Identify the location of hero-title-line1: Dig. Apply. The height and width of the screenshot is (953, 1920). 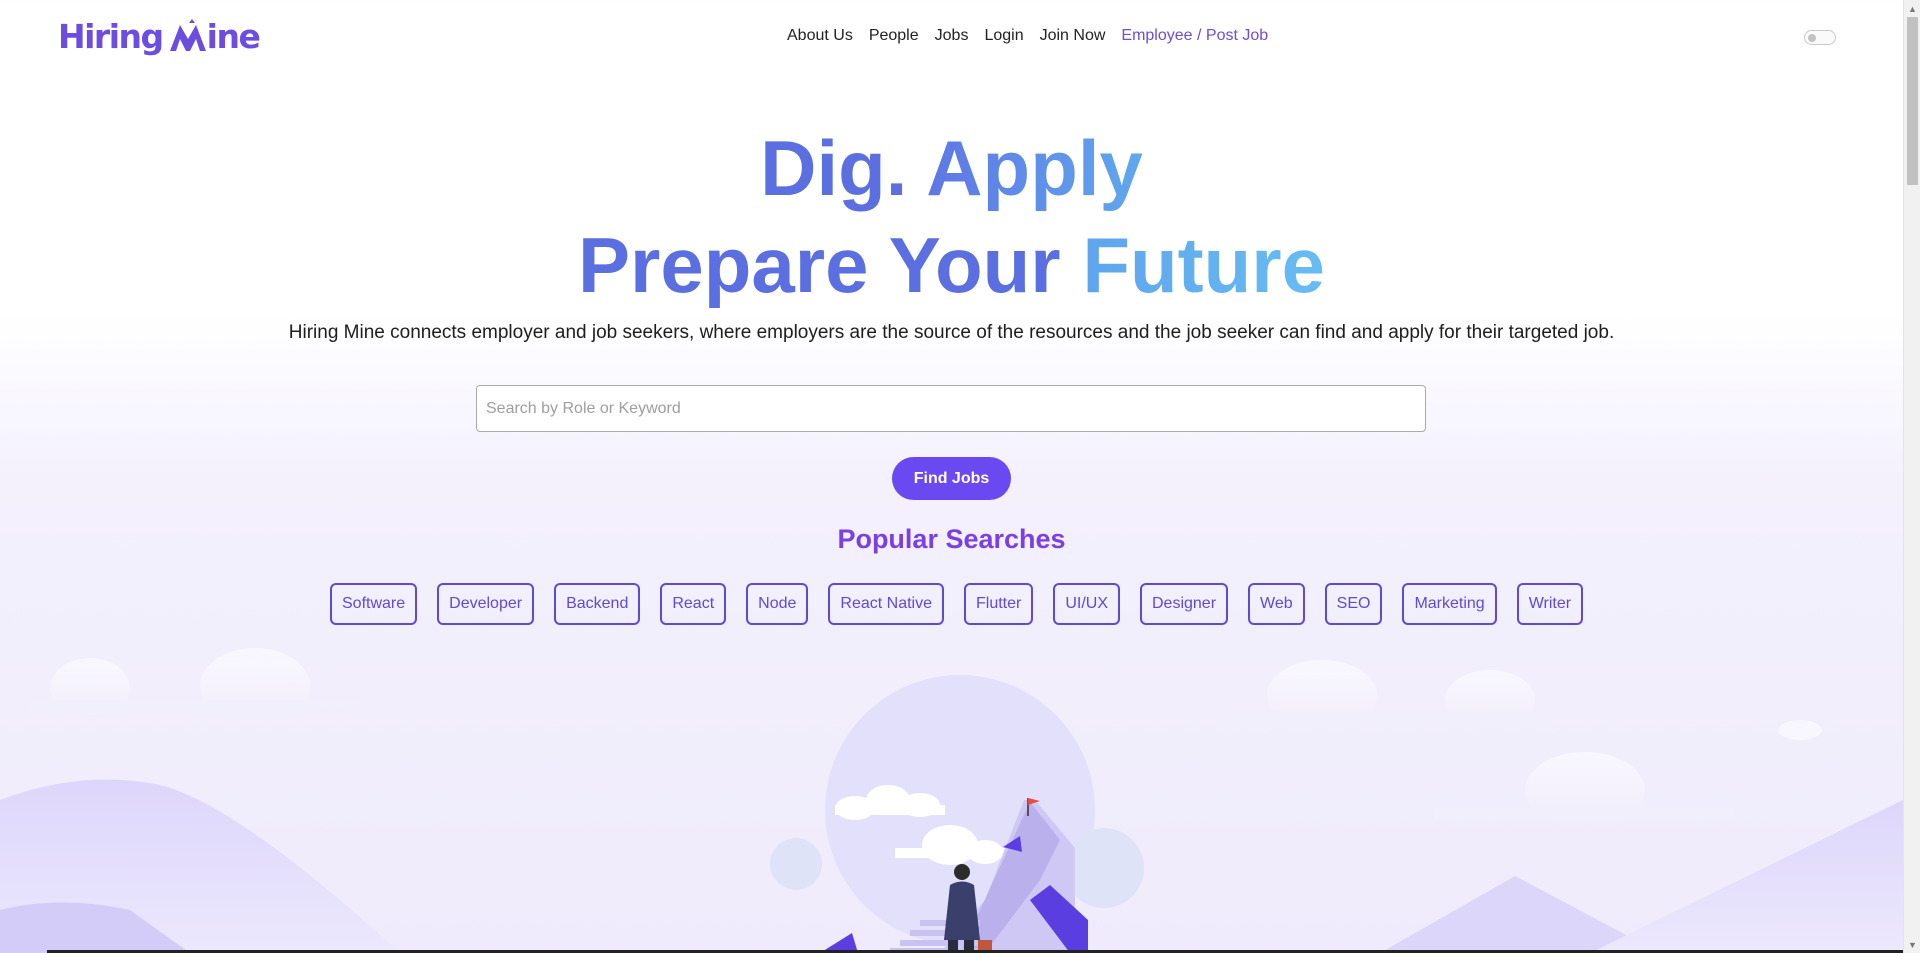
(951, 168).